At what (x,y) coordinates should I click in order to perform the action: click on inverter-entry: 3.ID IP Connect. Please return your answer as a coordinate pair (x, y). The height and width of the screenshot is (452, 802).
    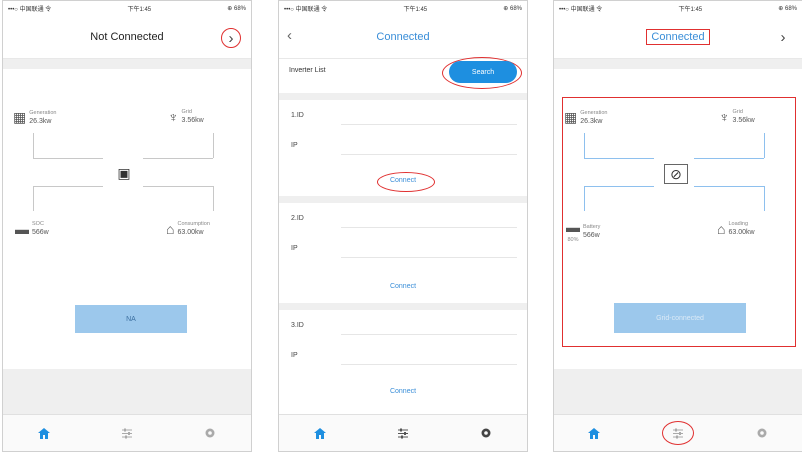
    Looking at the image, I should click on (403, 354).